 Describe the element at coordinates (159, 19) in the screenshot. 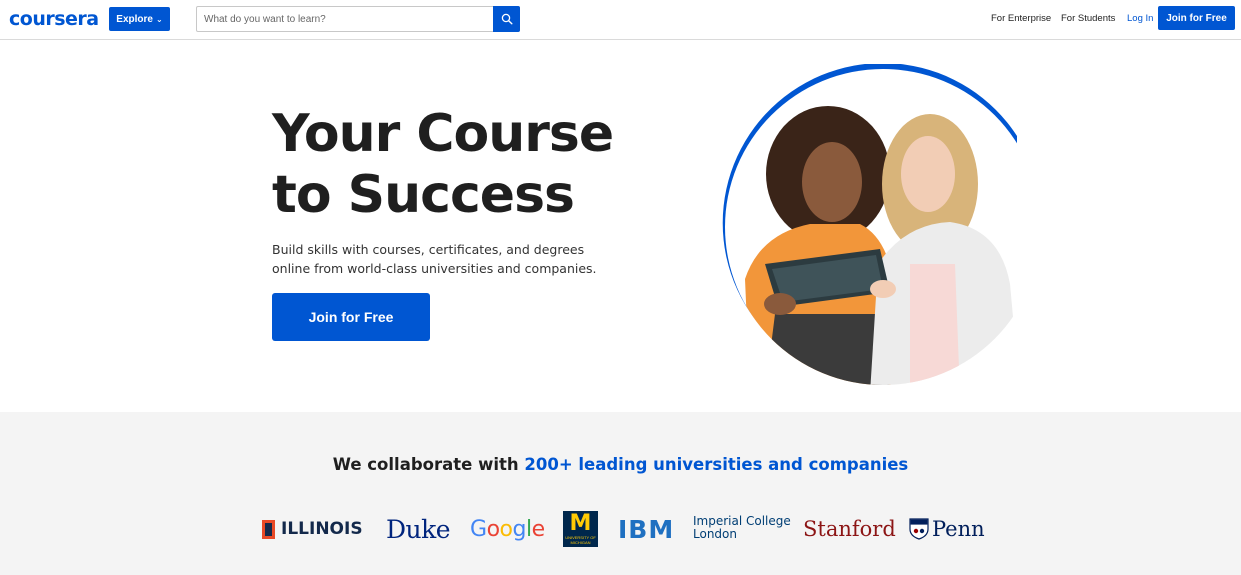

I see `chevron-down-icon: ⌄` at that location.